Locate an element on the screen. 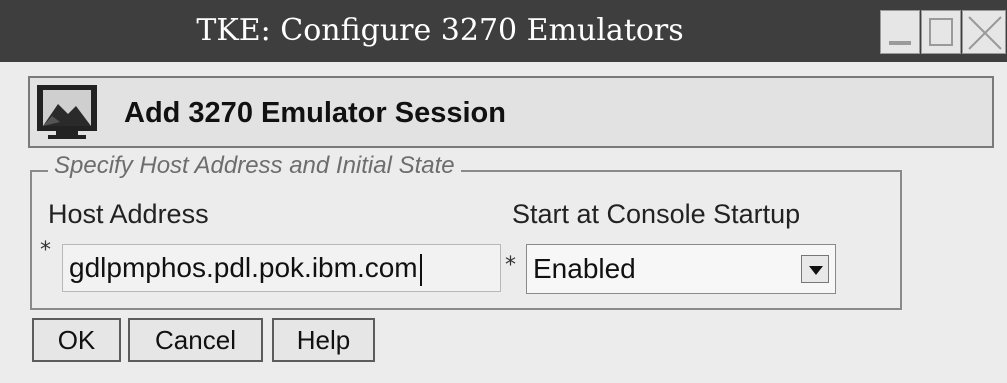 The width and height of the screenshot is (1007, 383). maximize-button is located at coordinates (941, 32).